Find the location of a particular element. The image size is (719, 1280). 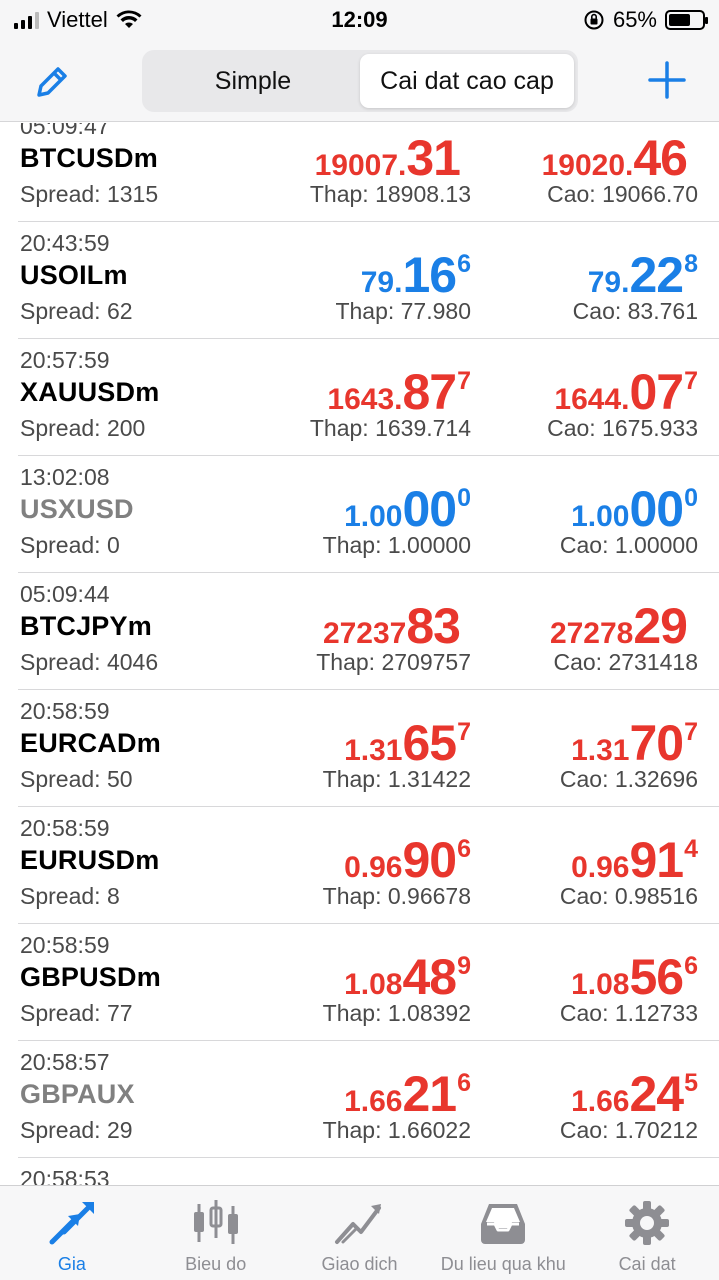

tab-quotes: Gia is located at coordinates (72, 1233).